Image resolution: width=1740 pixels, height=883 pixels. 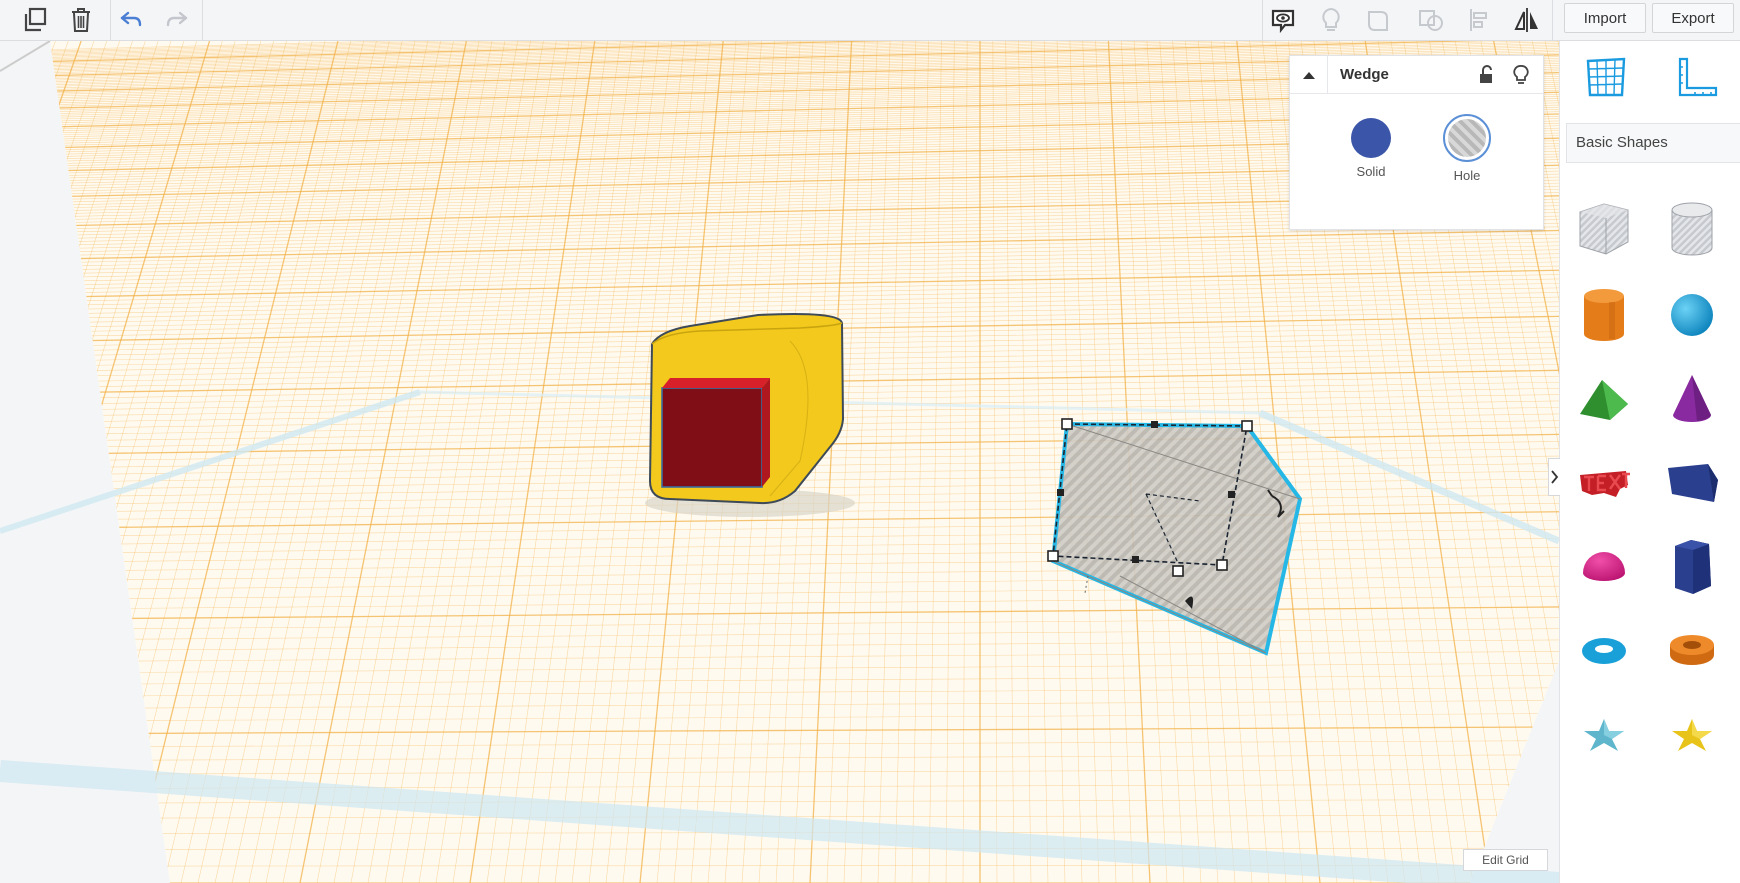 I want to click on unlock-icon, so click(x=1486, y=74).